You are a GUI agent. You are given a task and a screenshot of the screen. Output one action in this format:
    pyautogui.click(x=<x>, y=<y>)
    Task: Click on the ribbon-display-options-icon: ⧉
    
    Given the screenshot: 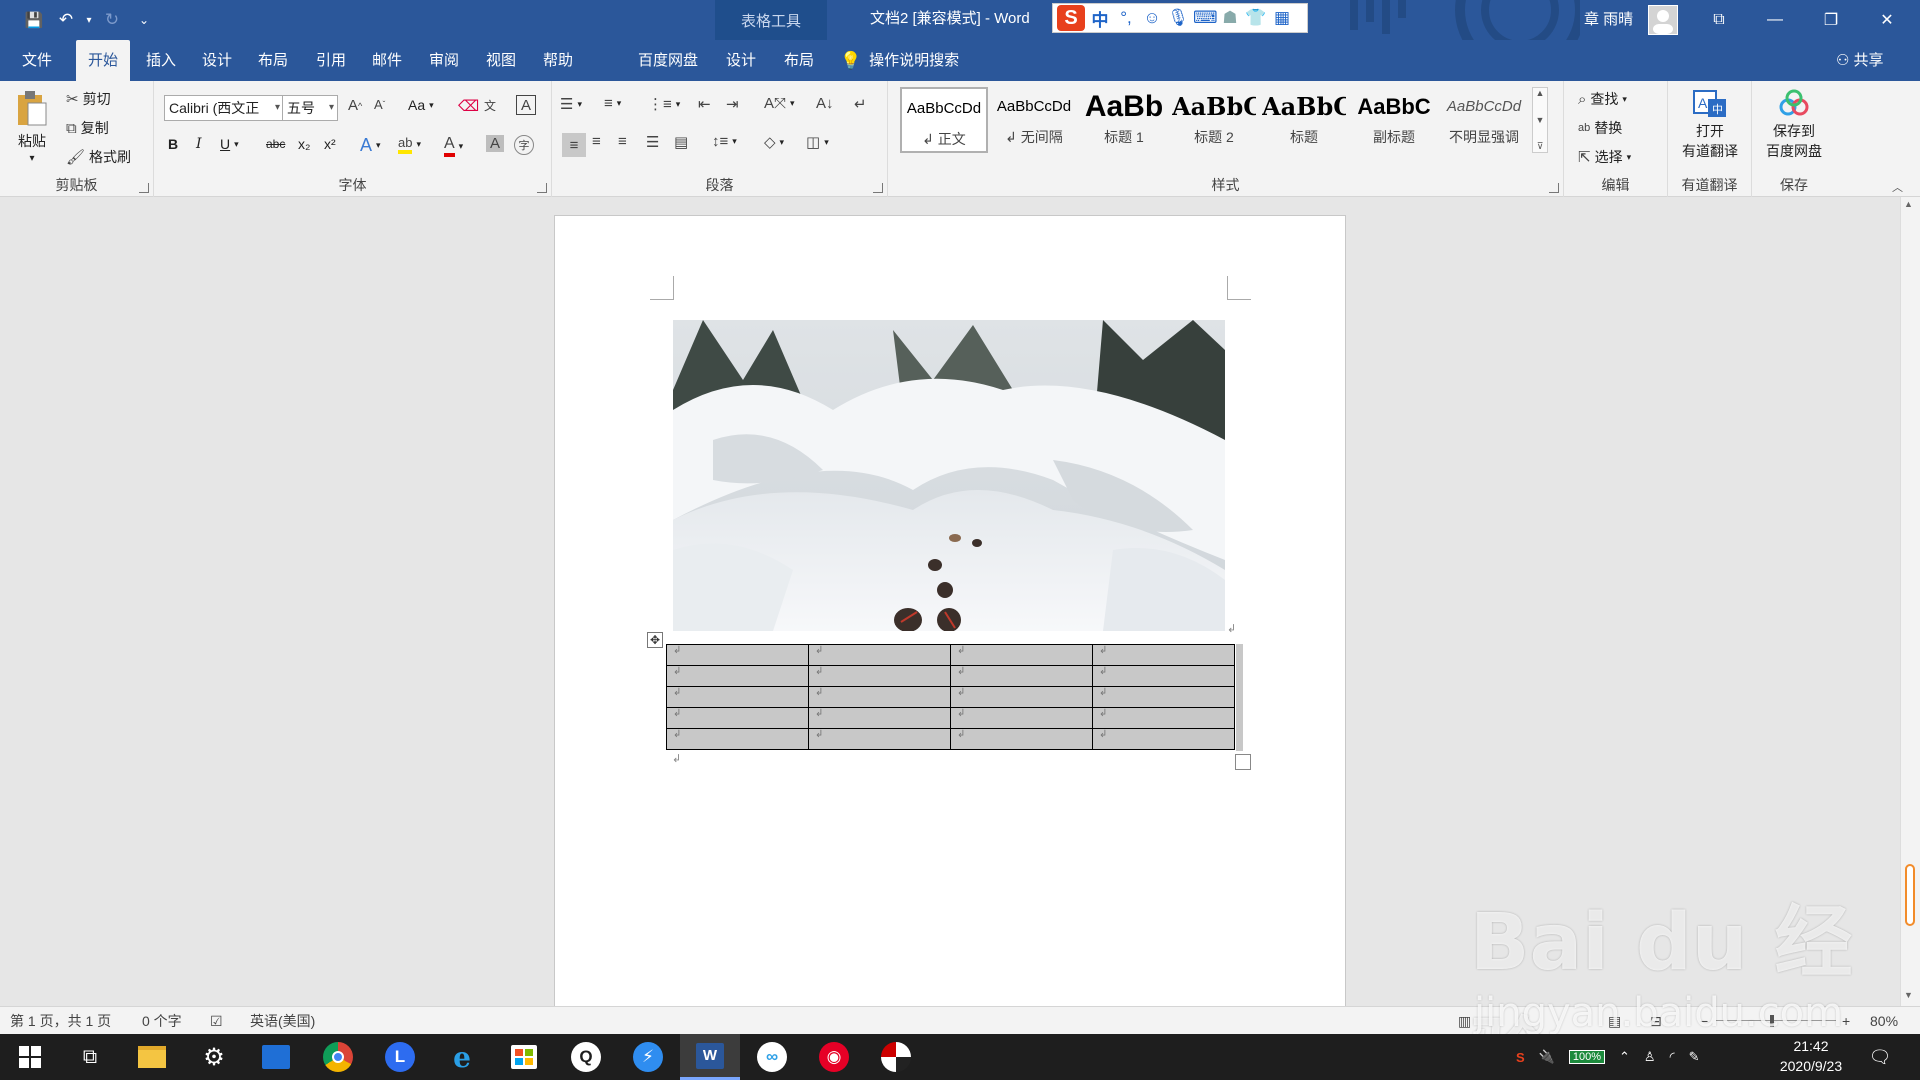 What is the action you would take?
    pyautogui.click(x=1719, y=20)
    